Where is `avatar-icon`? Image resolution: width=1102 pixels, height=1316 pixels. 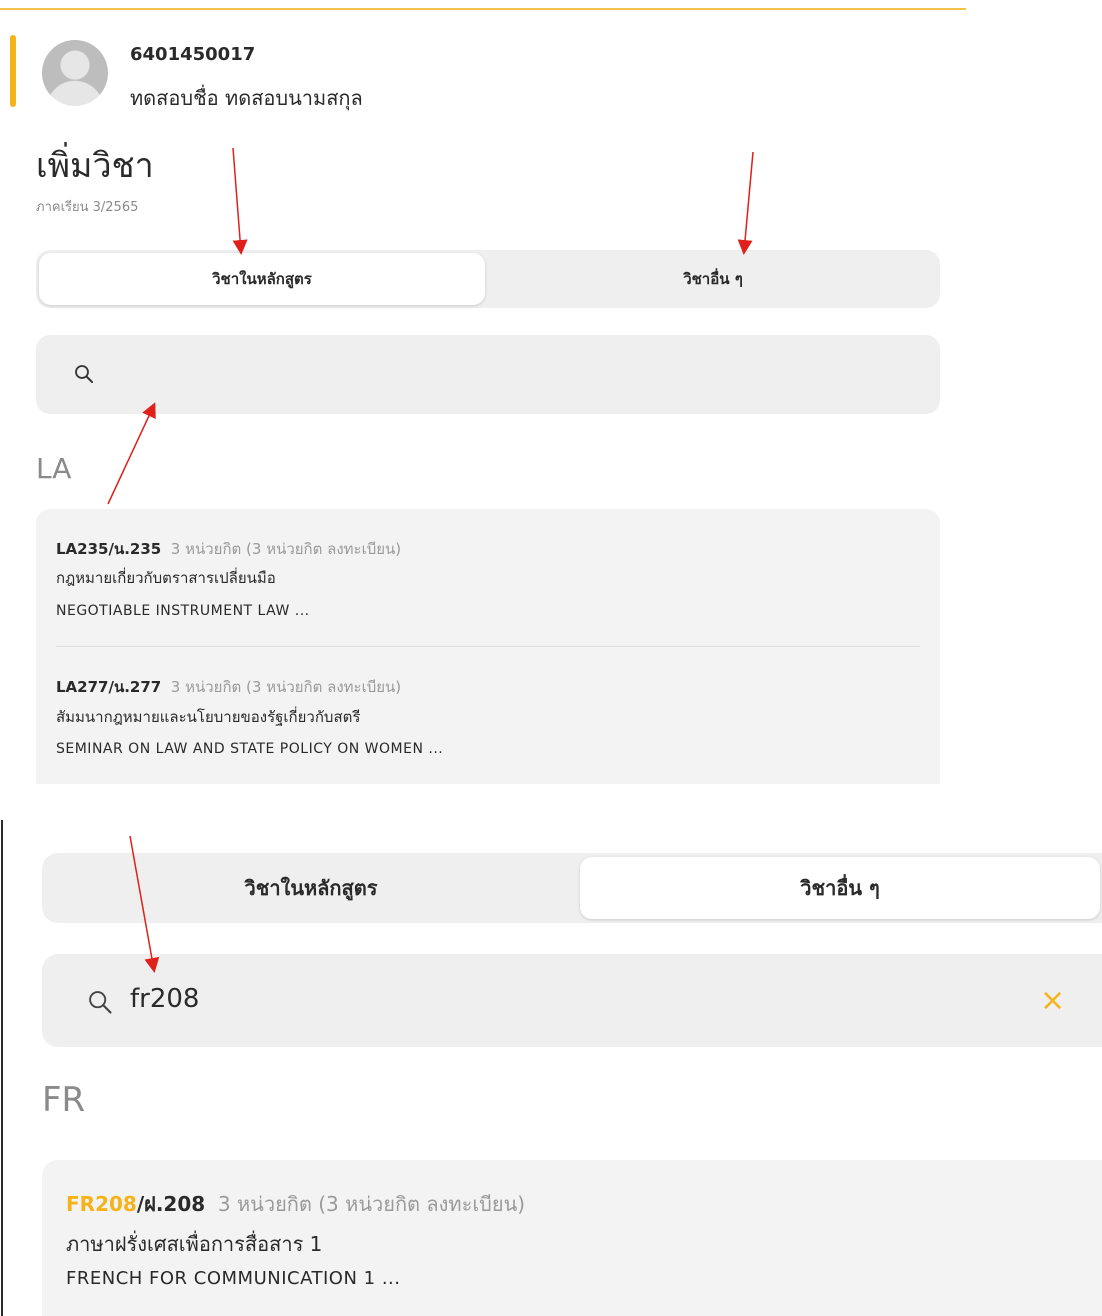 avatar-icon is located at coordinates (75, 73).